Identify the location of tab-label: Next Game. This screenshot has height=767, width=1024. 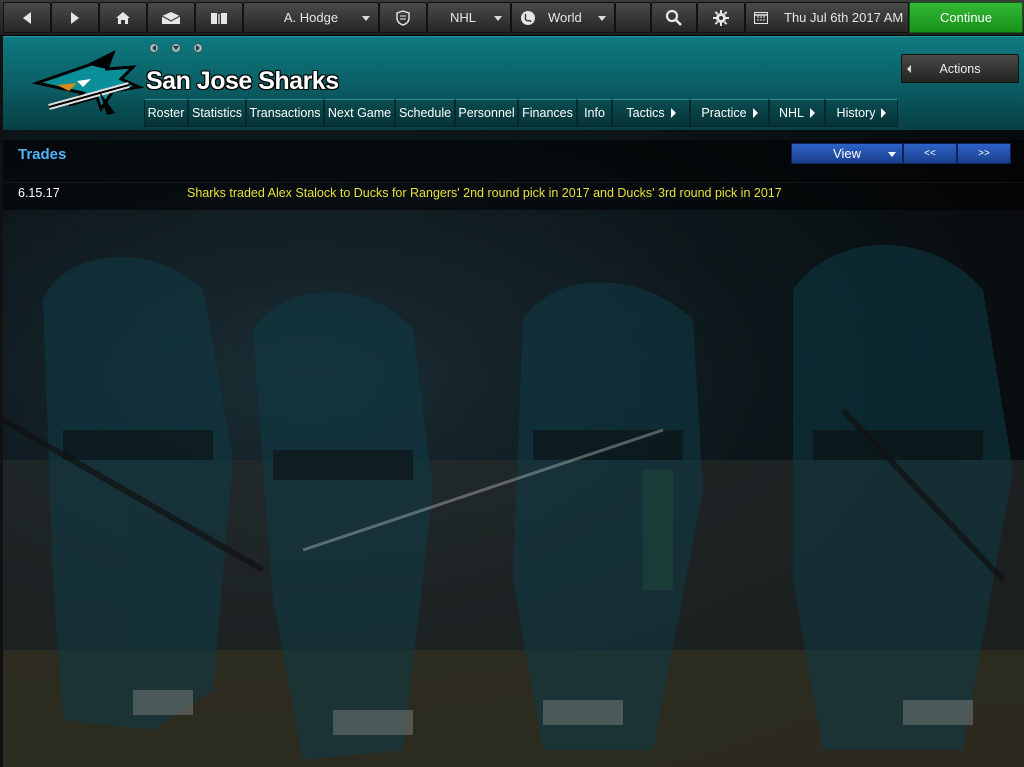
(359, 113).